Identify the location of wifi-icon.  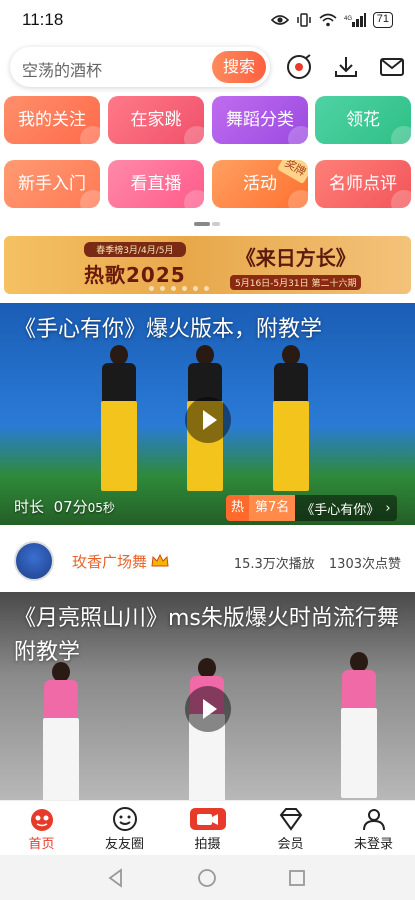
(328, 20).